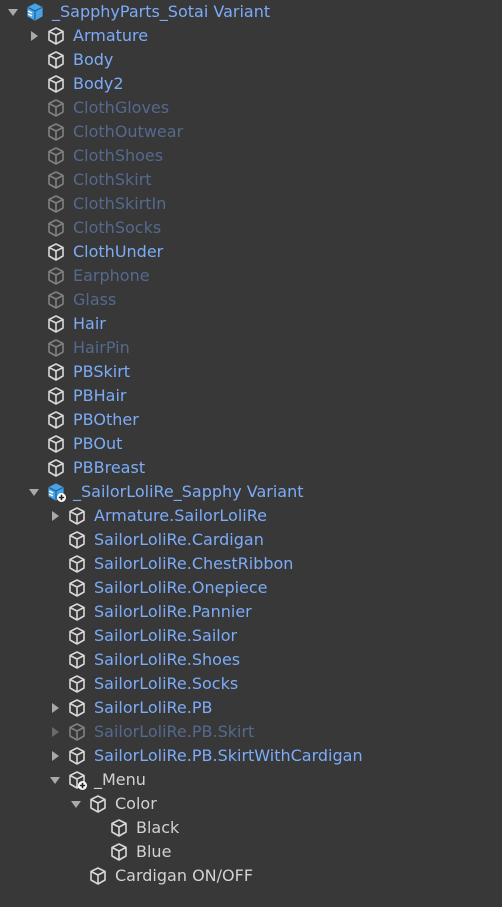  I want to click on hierarchy-row: SailorLoliRe.ChestRibbon, so click(251, 564).